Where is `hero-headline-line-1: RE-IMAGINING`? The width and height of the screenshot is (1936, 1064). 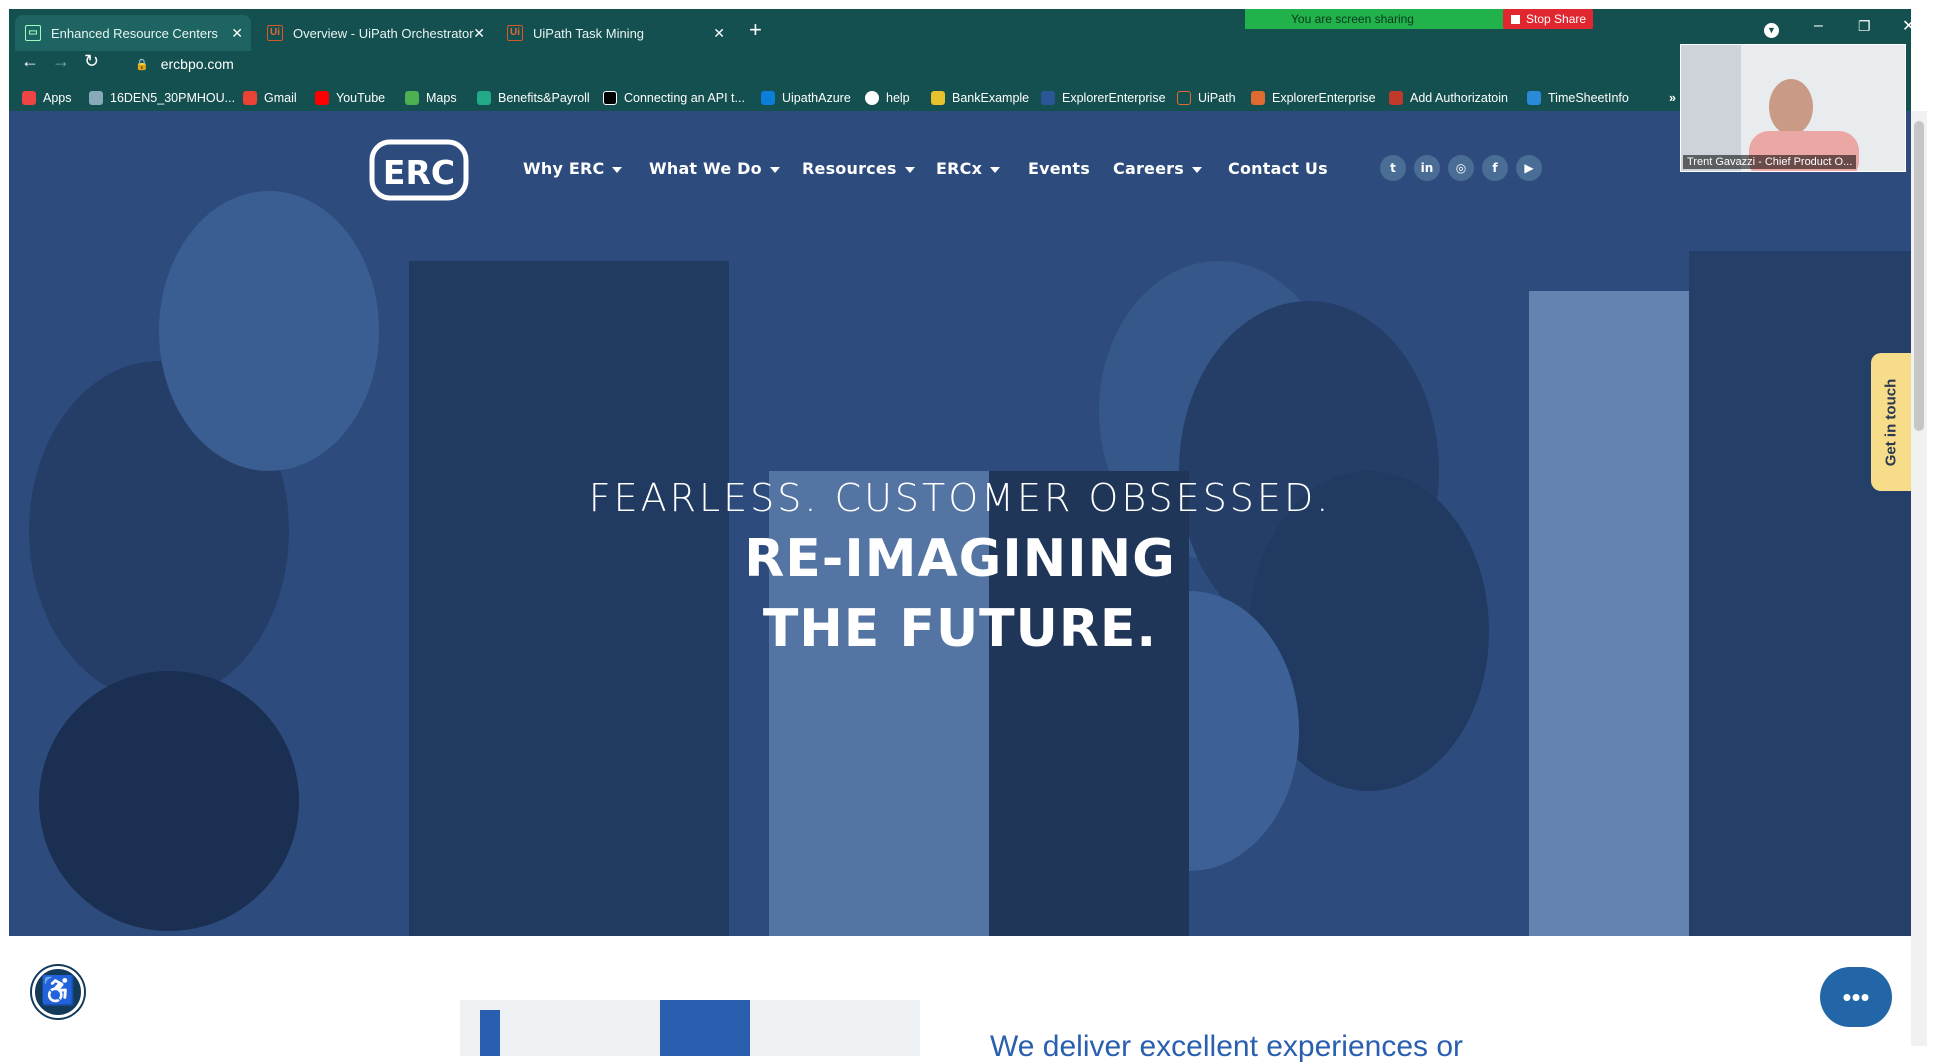 hero-headline-line-1: RE-IMAGINING is located at coordinates (960, 559).